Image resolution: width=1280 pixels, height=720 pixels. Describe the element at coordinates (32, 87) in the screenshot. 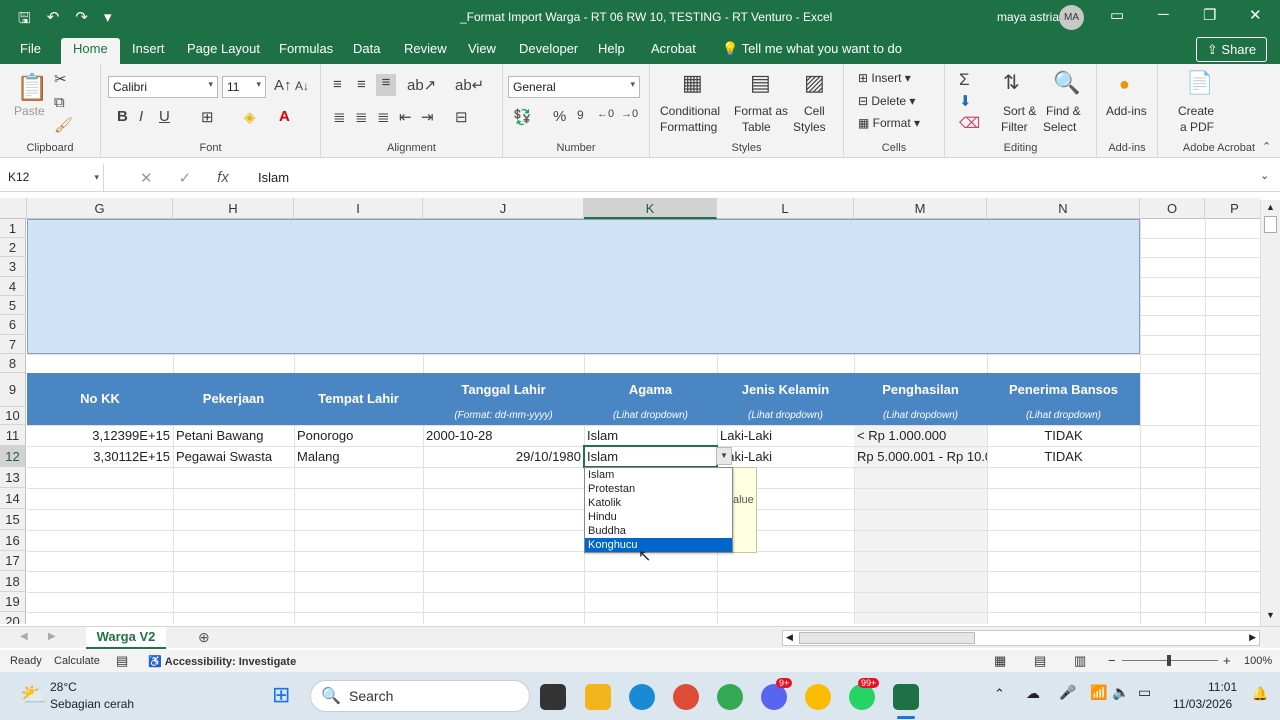

I see `paste-icon: 📋` at that location.